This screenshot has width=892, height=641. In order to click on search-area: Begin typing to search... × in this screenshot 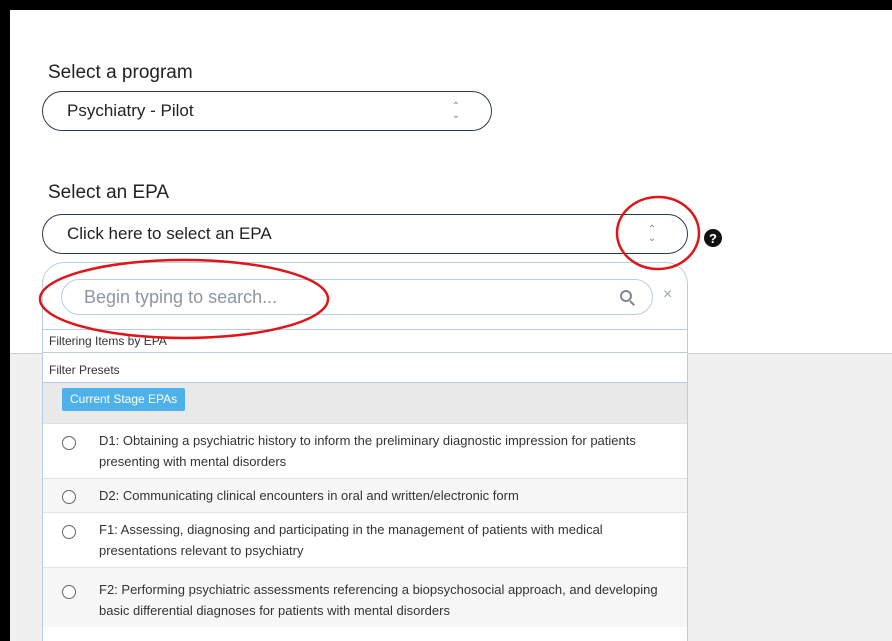, I will do `click(370, 299)`.